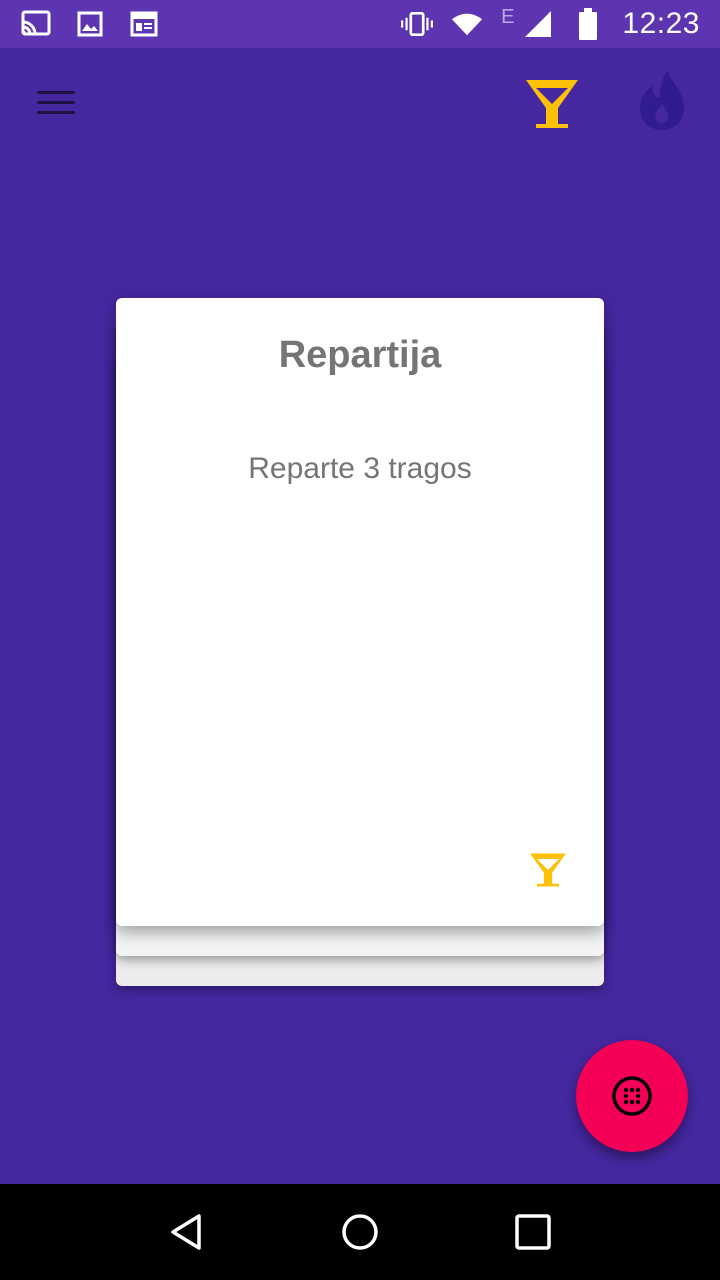  I want to click on vibrate-icon, so click(417, 24).